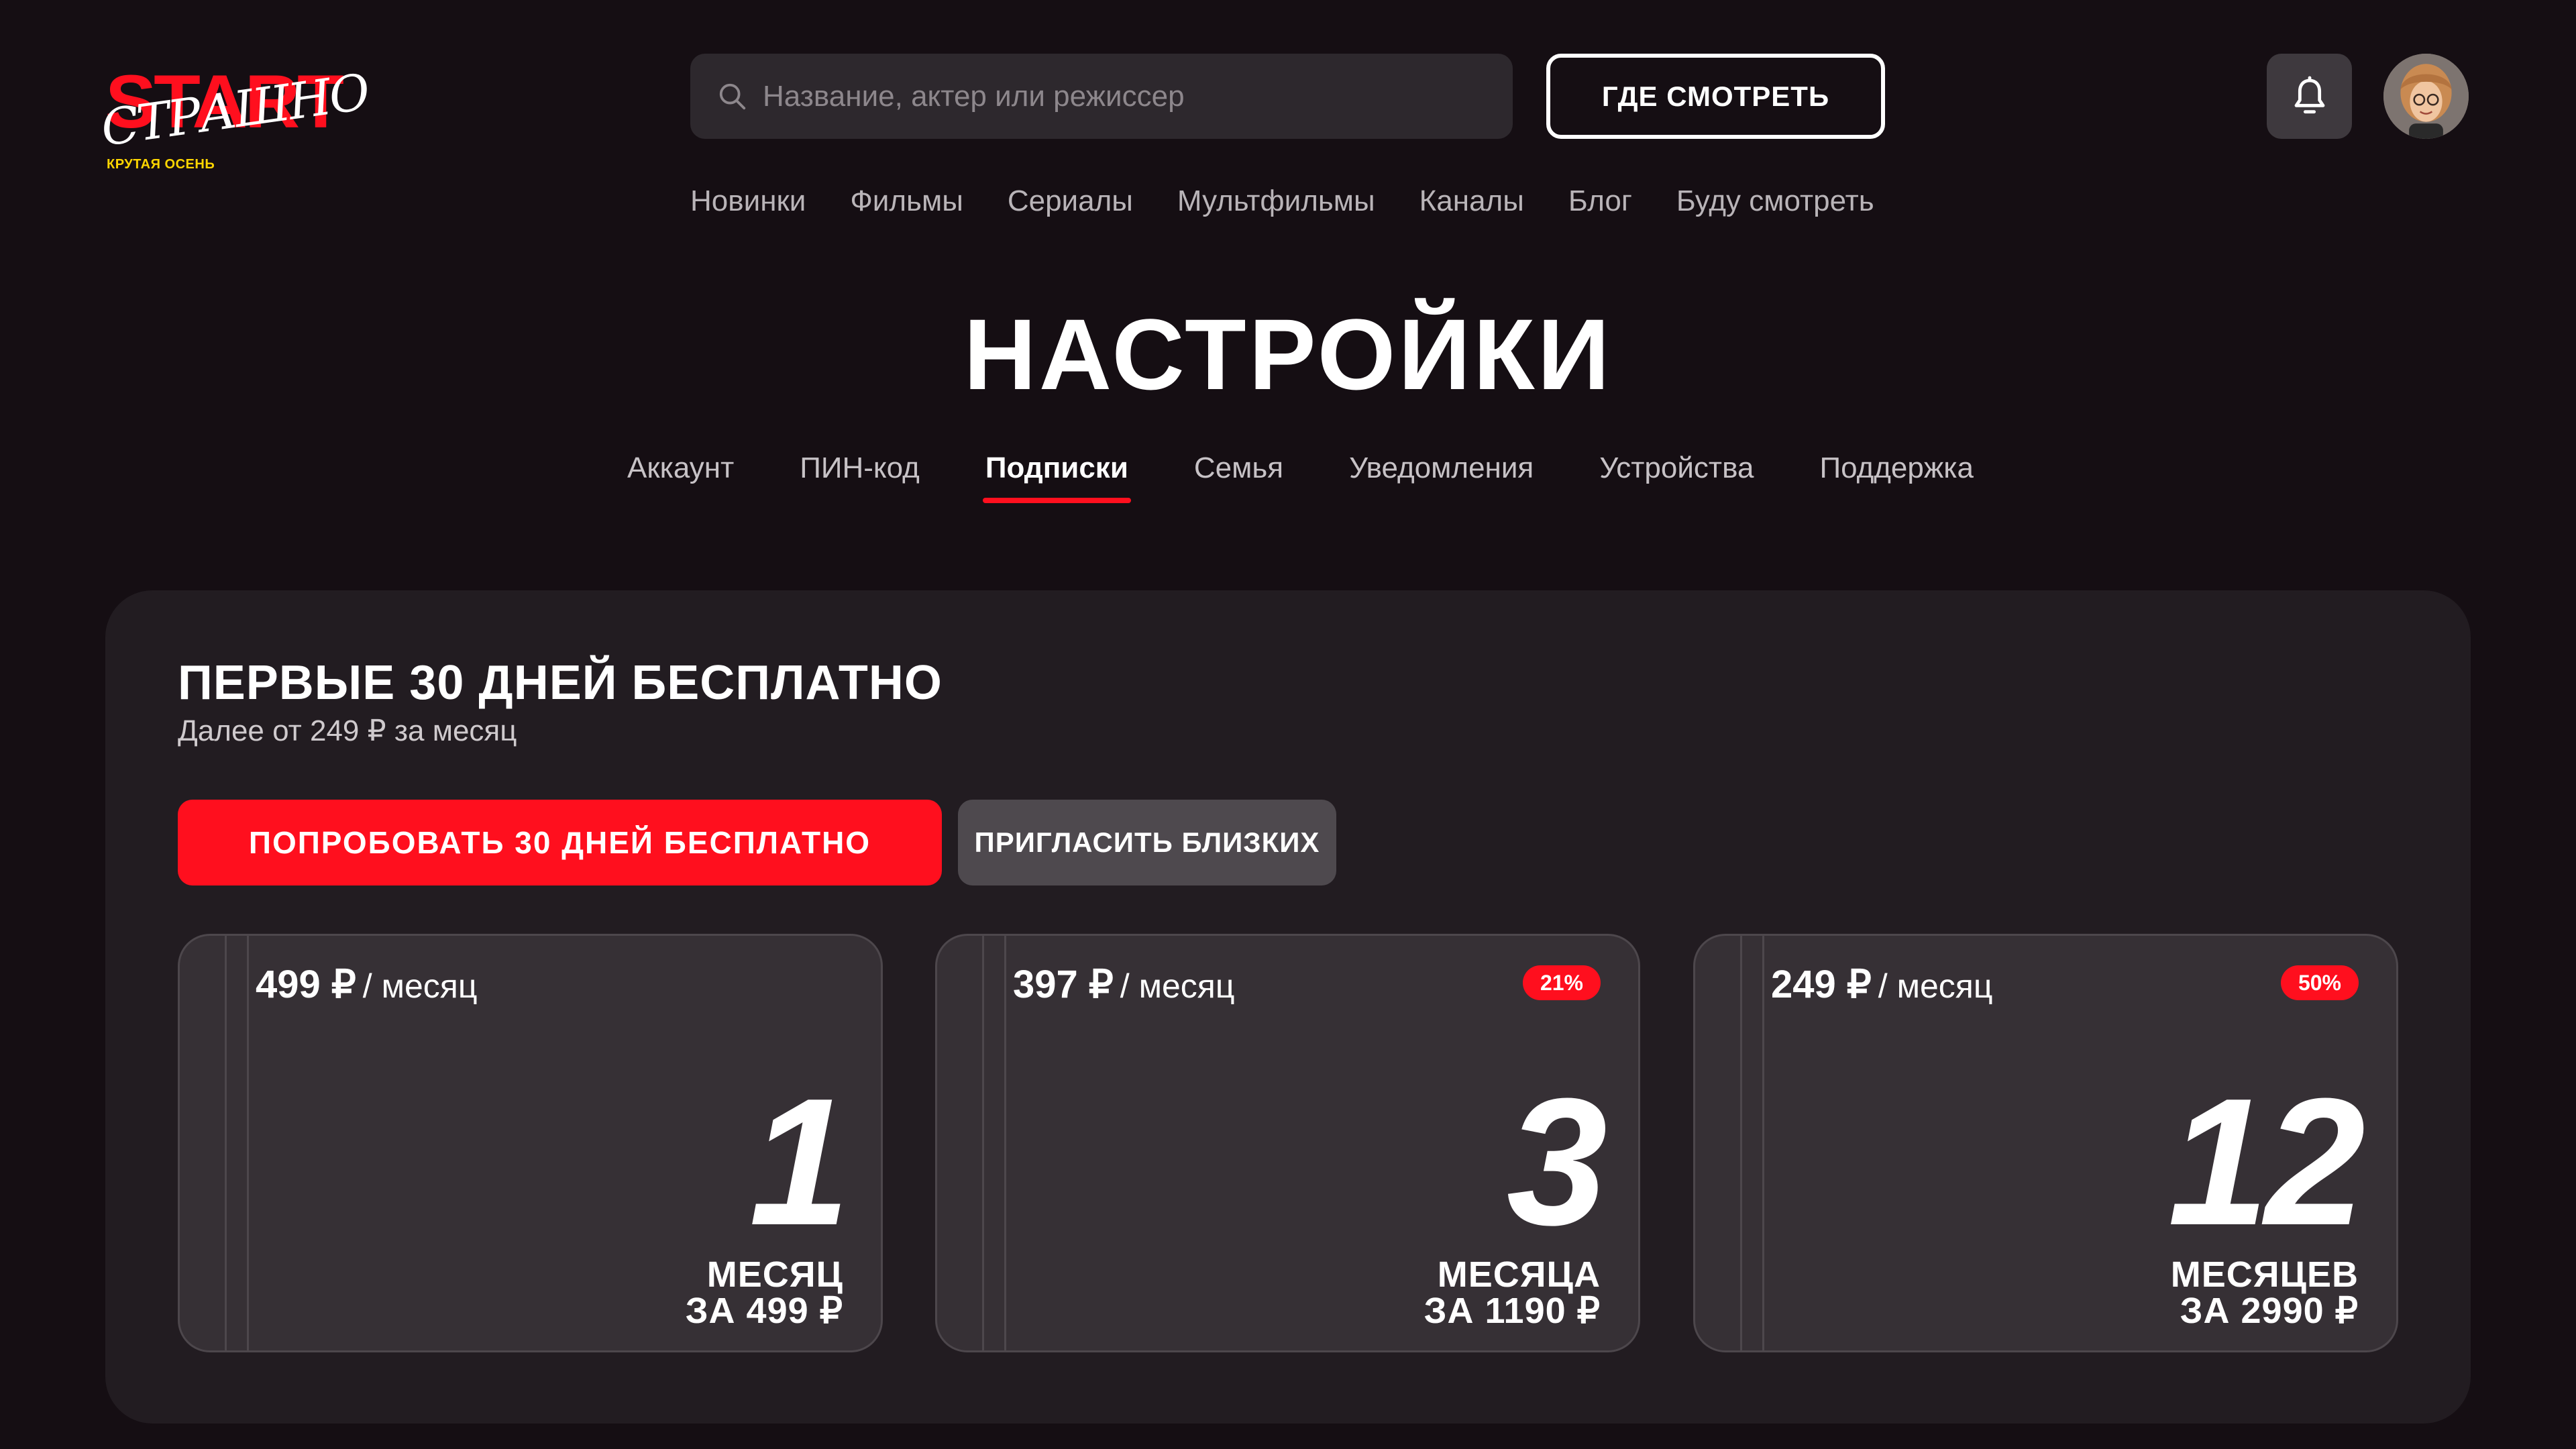 The width and height of the screenshot is (2576, 1449). What do you see at coordinates (680, 478) in the screenshot?
I see `tab-account: Аккаунт` at bounding box center [680, 478].